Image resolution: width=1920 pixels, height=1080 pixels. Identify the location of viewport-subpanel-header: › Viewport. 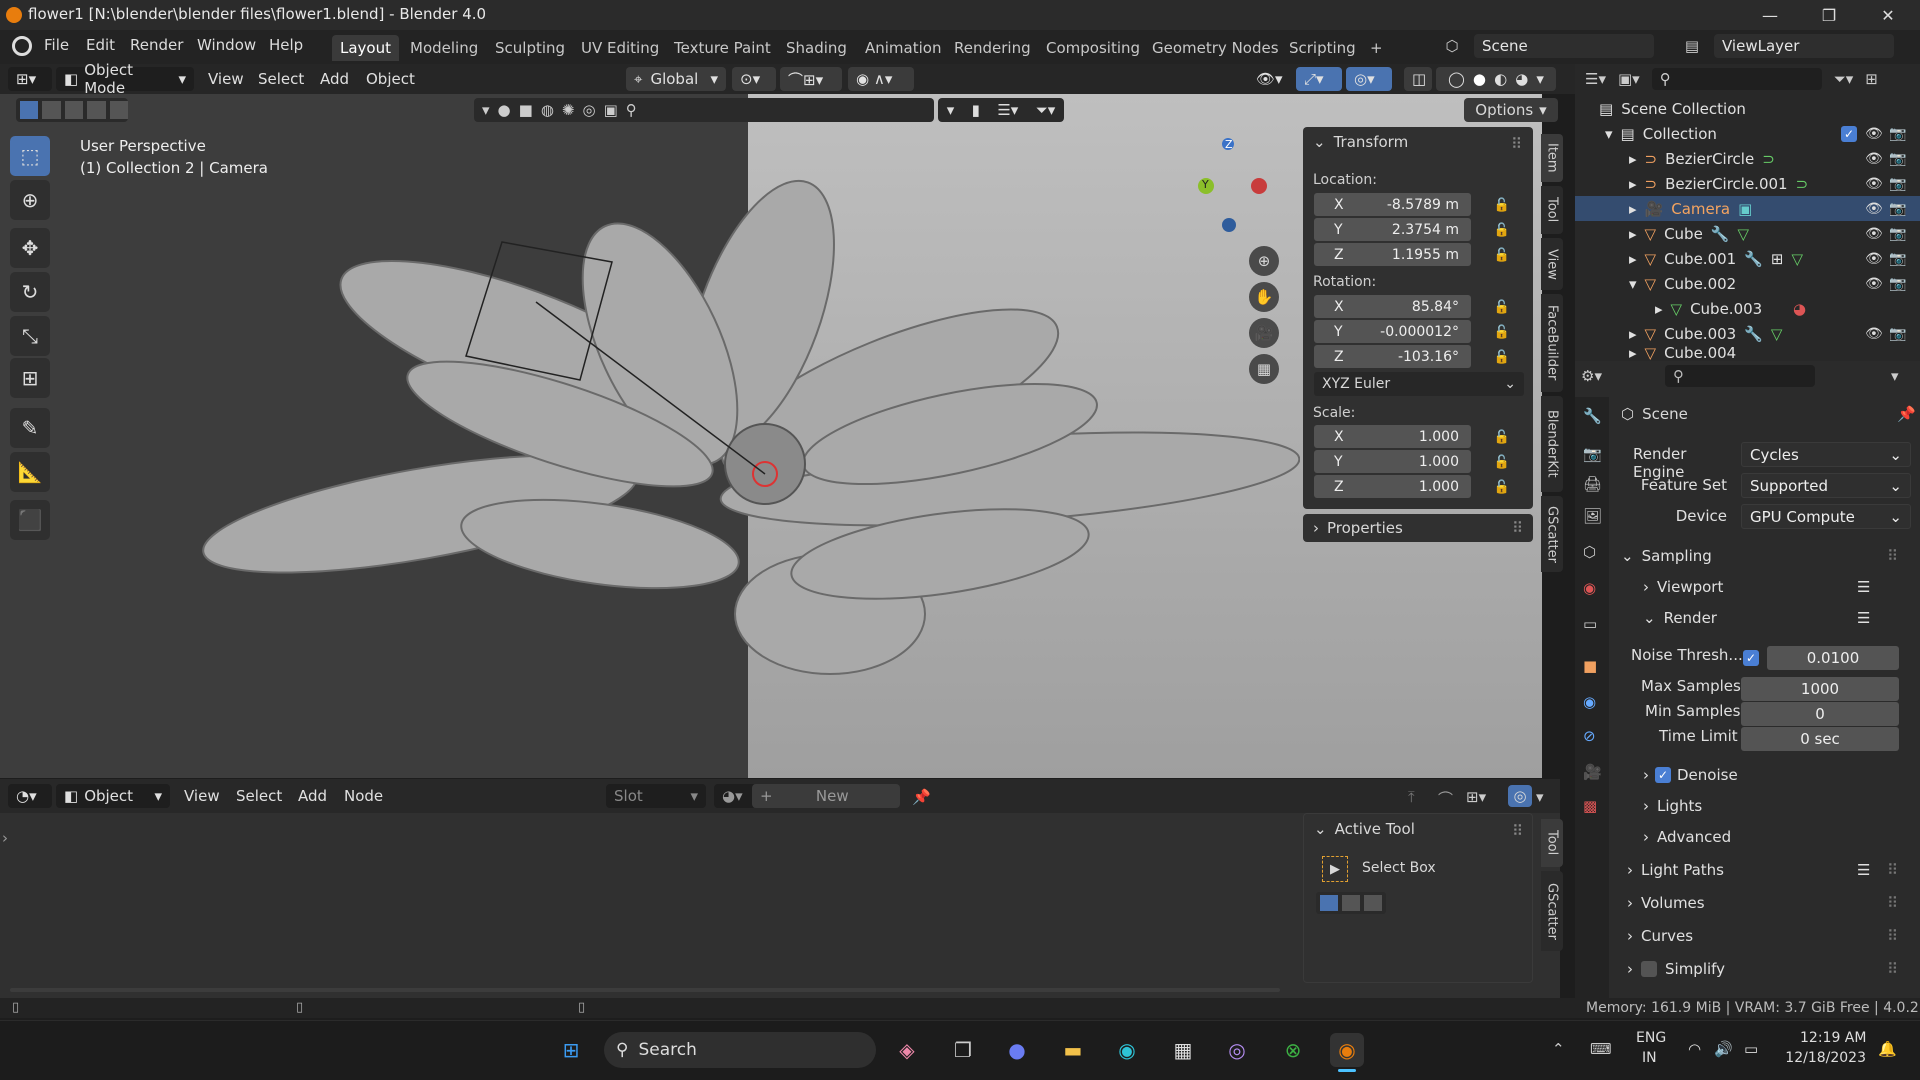
(1683, 587).